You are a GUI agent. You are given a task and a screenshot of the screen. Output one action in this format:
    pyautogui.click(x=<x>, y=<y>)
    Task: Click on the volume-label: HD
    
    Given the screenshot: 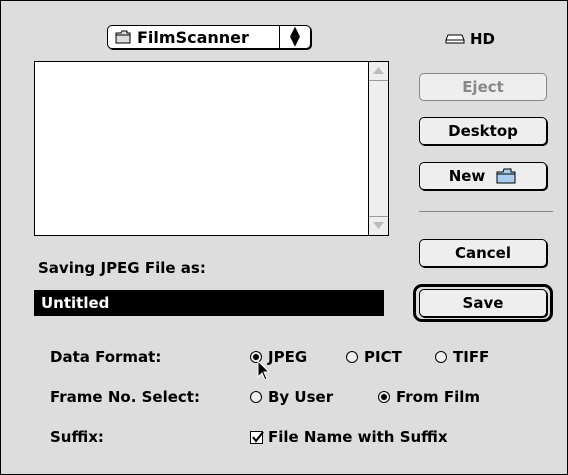 What is the action you would take?
    pyautogui.click(x=470, y=39)
    